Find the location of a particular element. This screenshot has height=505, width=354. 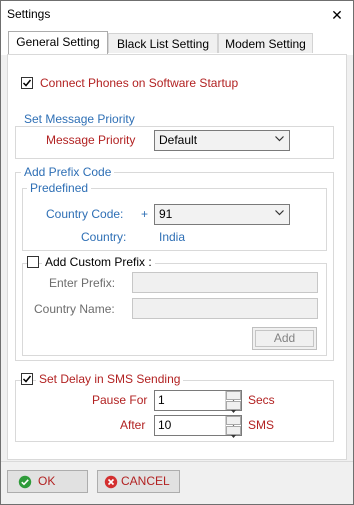

cancel-circle-icon is located at coordinates (111, 482).